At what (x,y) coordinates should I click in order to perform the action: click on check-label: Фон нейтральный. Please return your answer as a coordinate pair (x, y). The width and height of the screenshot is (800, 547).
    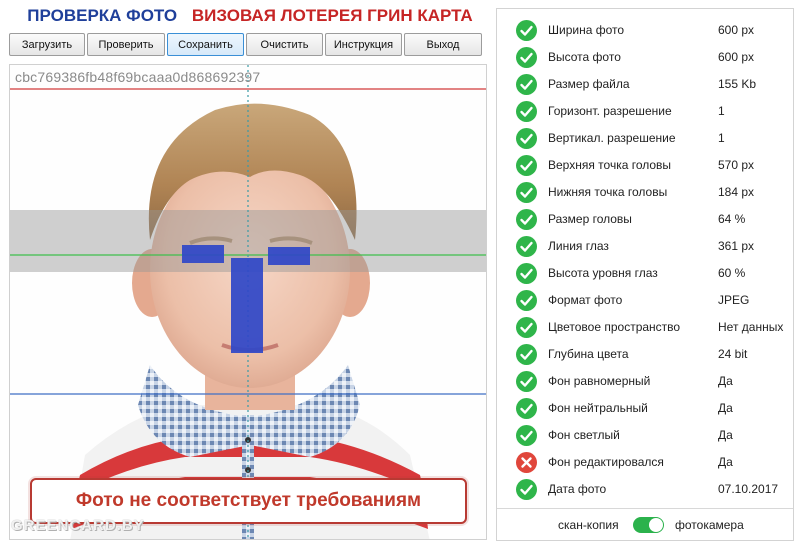
    Looking at the image, I should click on (598, 408).